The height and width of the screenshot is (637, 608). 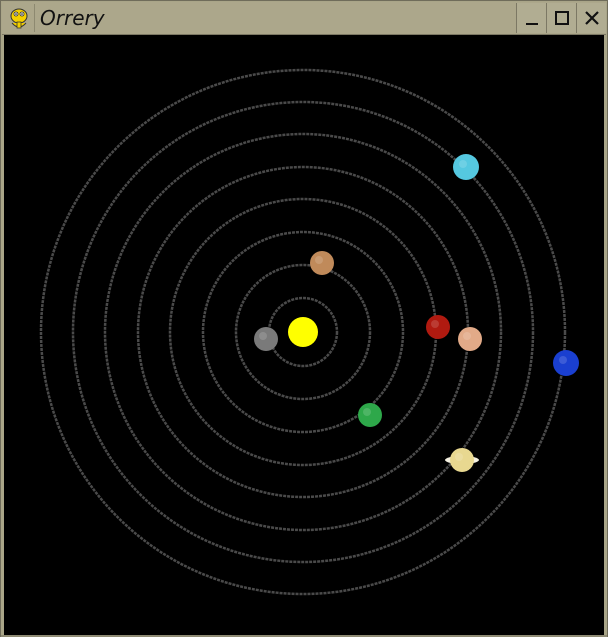 What do you see at coordinates (303, 332) in the screenshot?
I see `sun` at bounding box center [303, 332].